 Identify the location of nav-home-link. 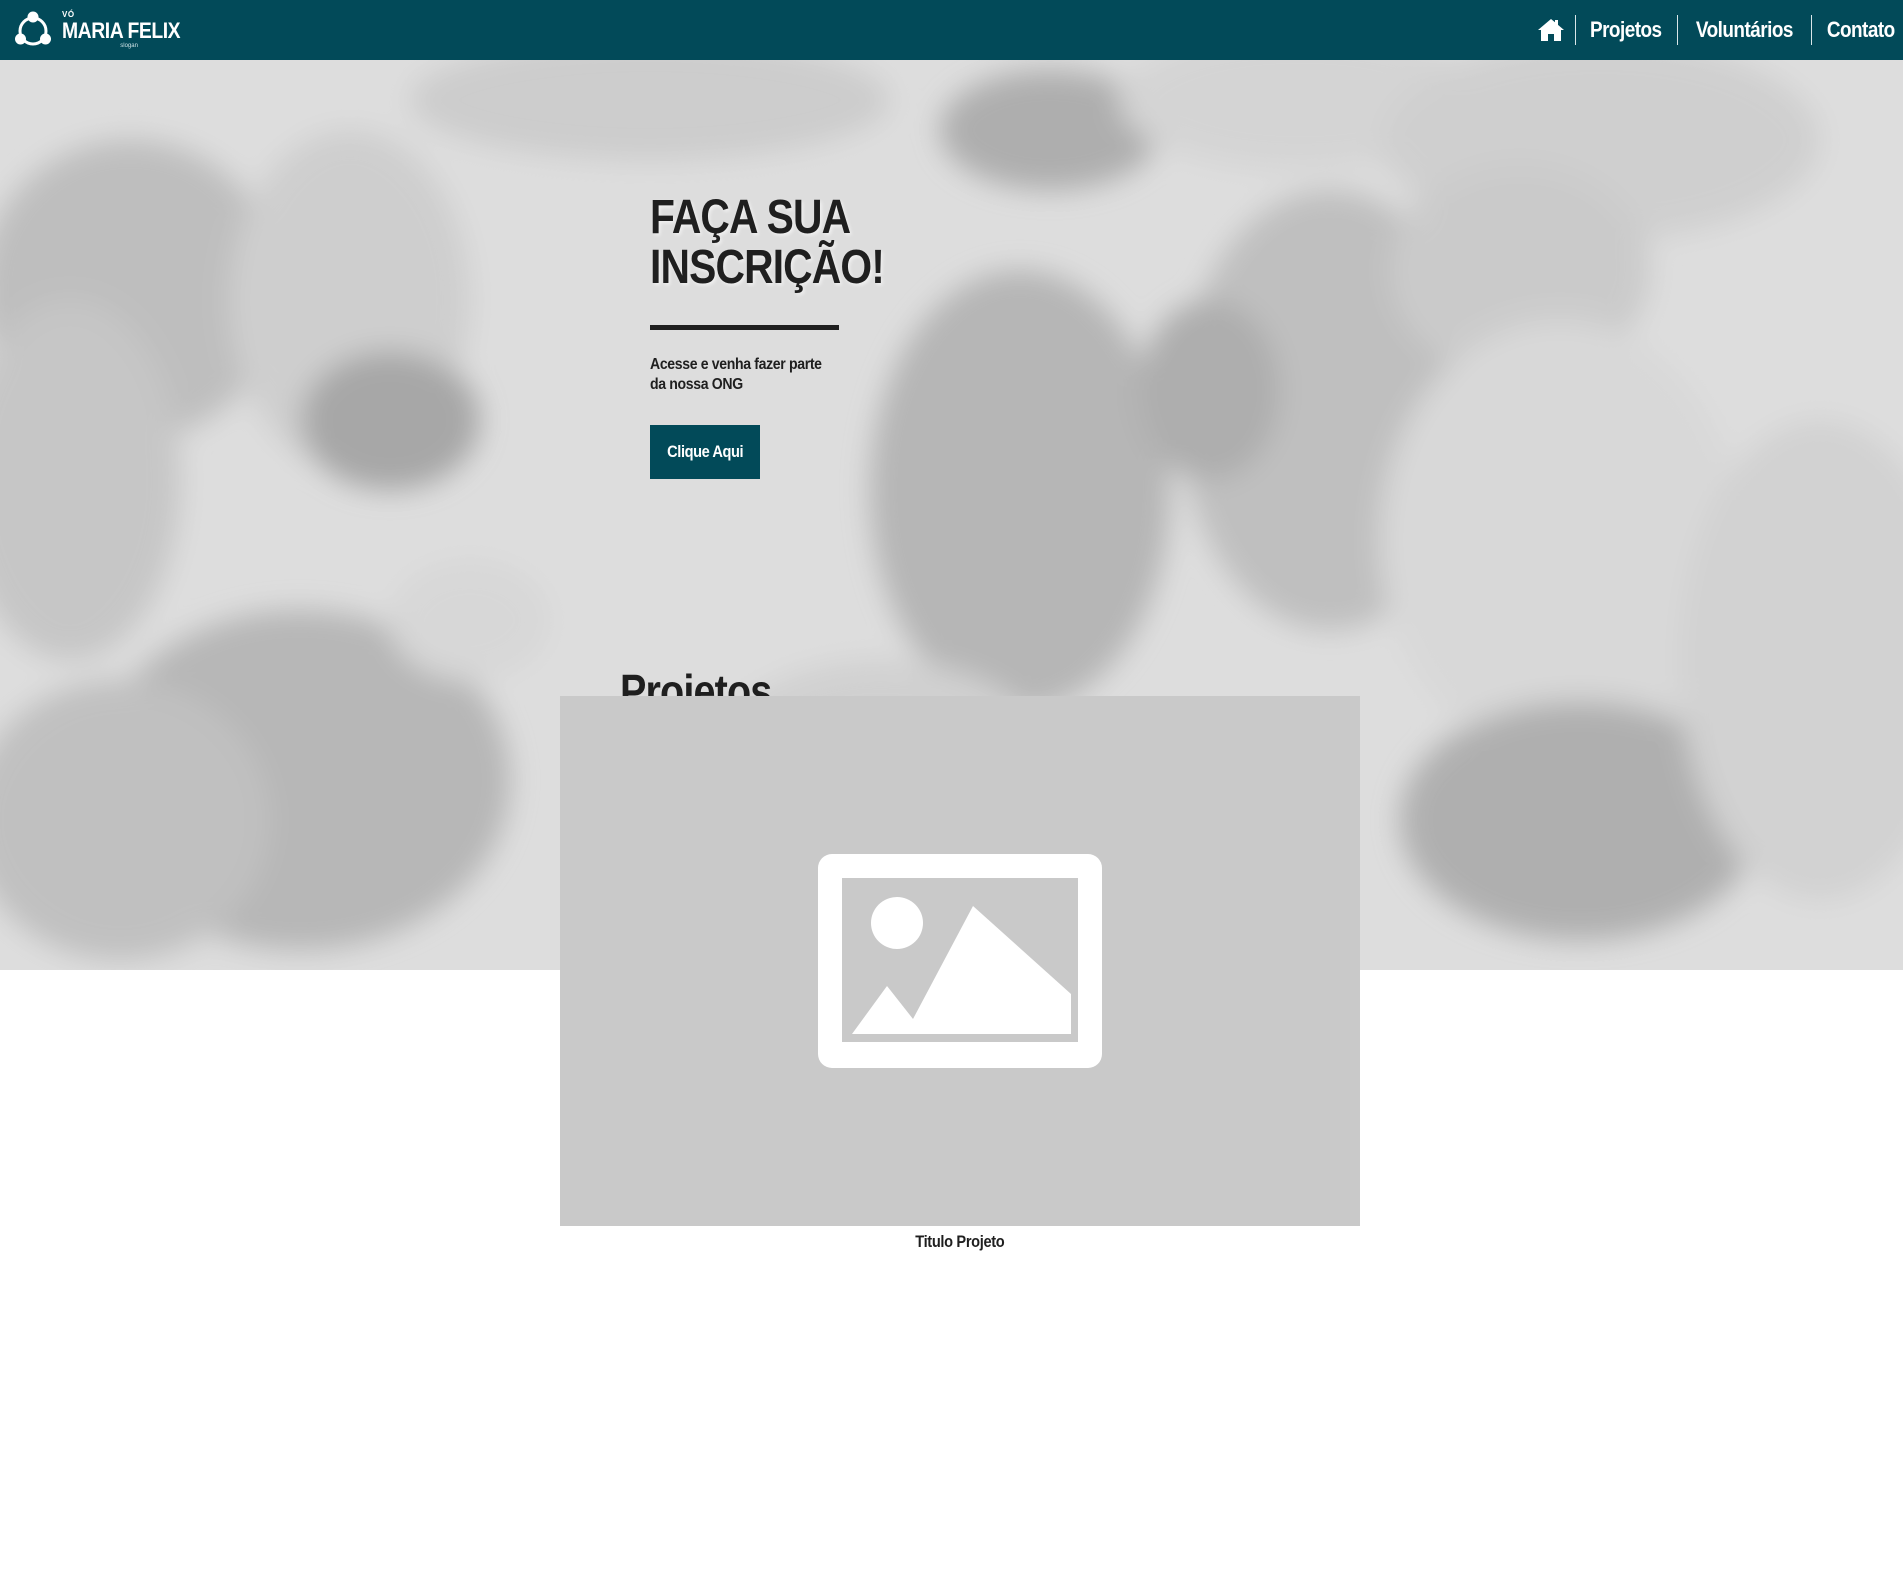
(1551, 30).